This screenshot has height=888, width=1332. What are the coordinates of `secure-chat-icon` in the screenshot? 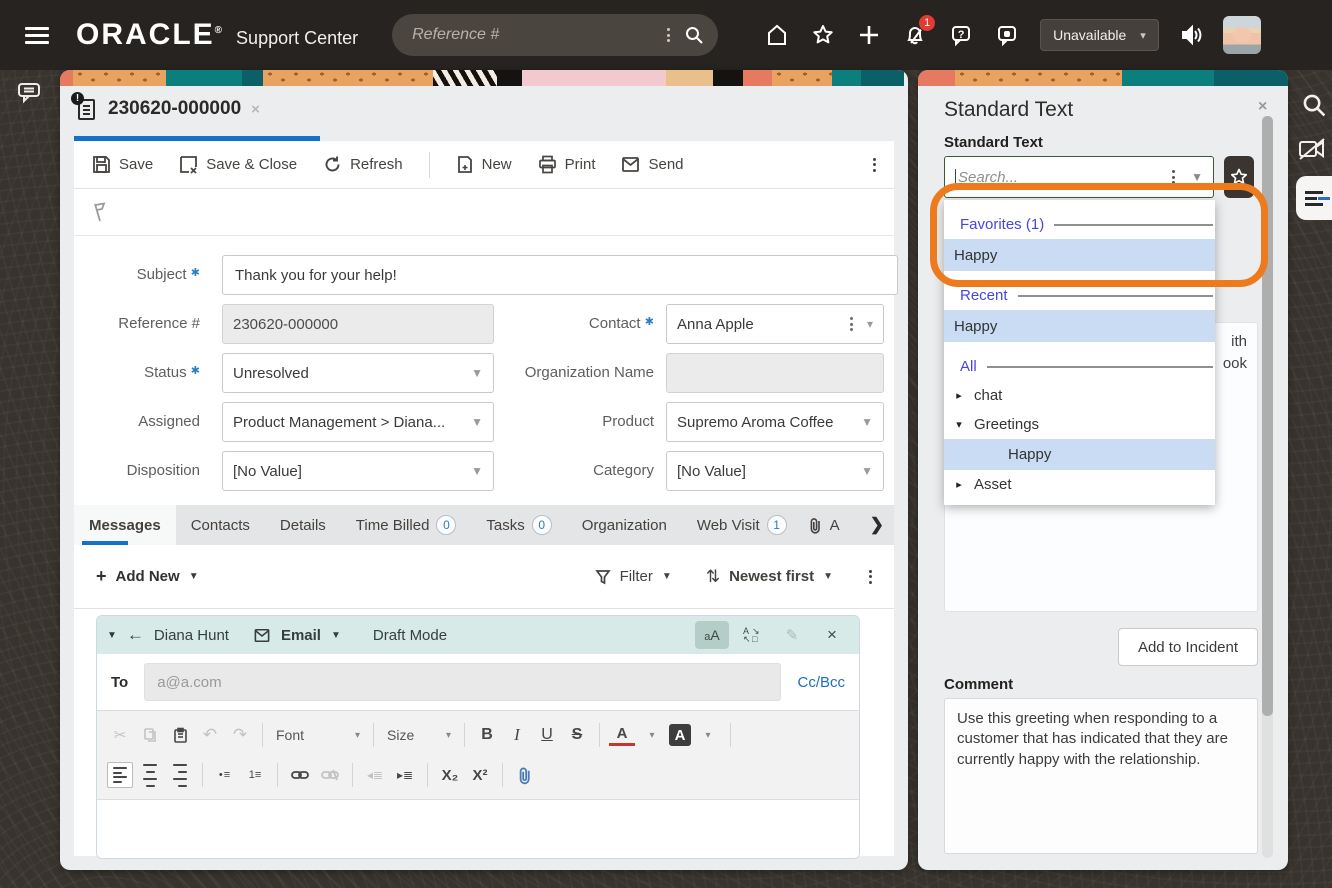 It's located at (1007, 35).